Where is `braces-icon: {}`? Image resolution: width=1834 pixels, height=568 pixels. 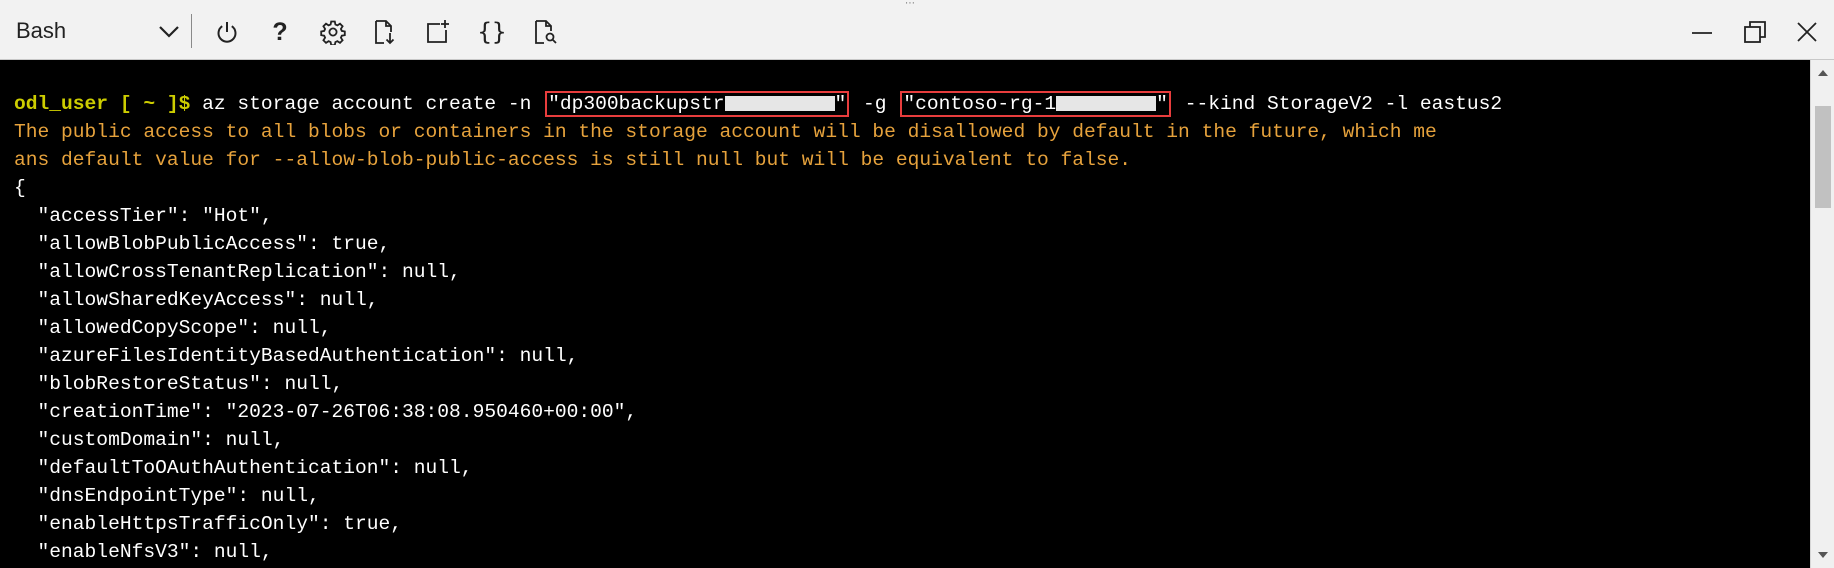
braces-icon: {} is located at coordinates (492, 32).